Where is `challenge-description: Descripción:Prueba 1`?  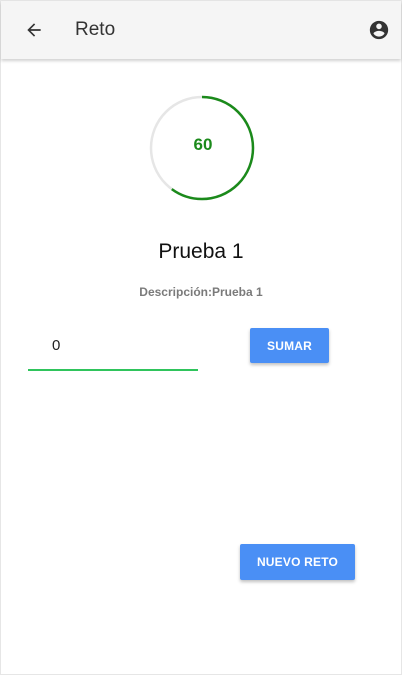
challenge-description: Descripción:Prueba 1 is located at coordinates (201, 292).